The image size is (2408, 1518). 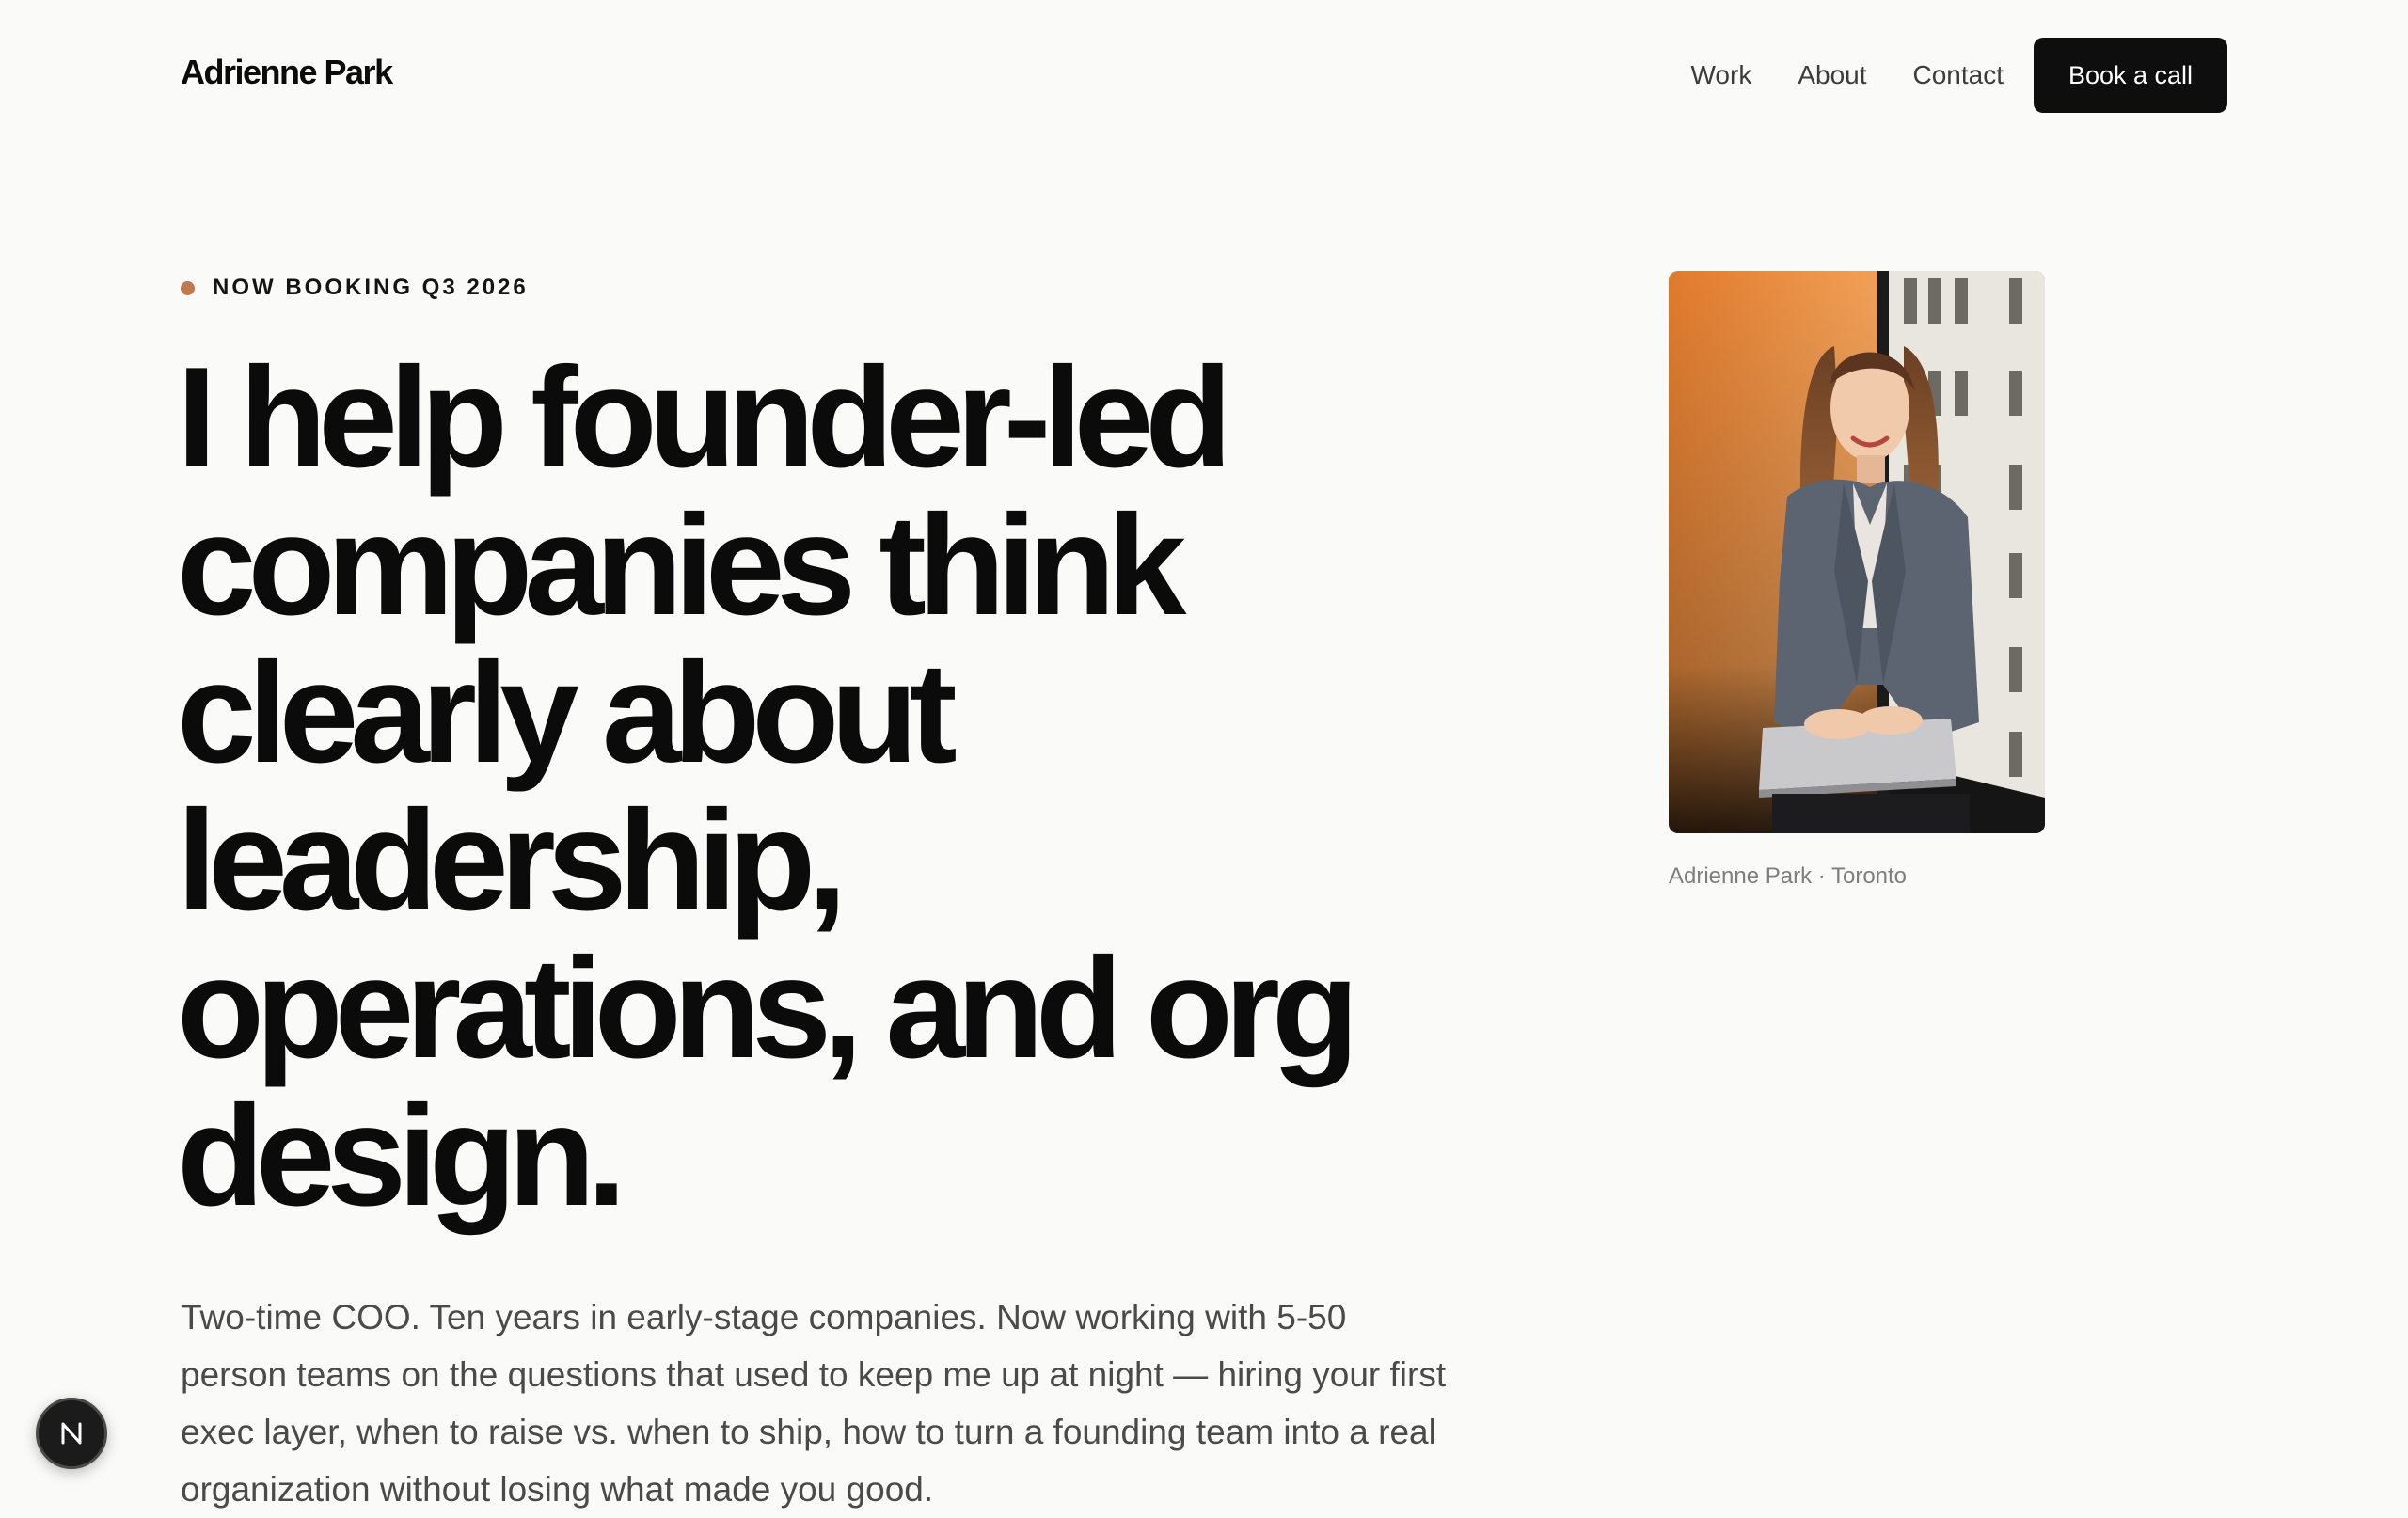 I want to click on portrait-photo, so click(x=1857, y=552).